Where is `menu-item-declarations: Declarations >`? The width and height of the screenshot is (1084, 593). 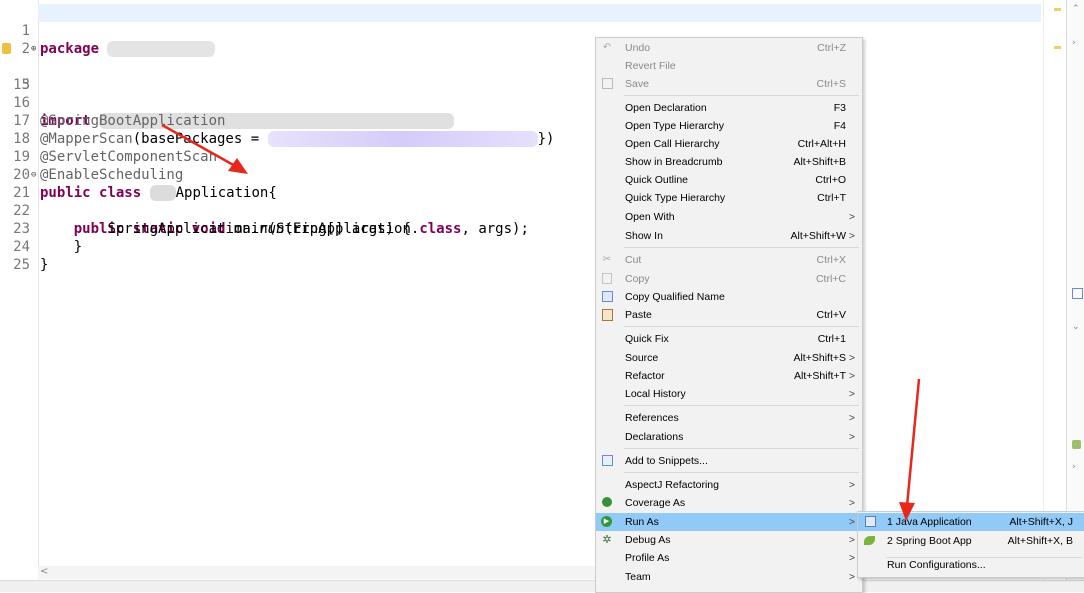 menu-item-declarations: Declarations > is located at coordinates (729, 437).